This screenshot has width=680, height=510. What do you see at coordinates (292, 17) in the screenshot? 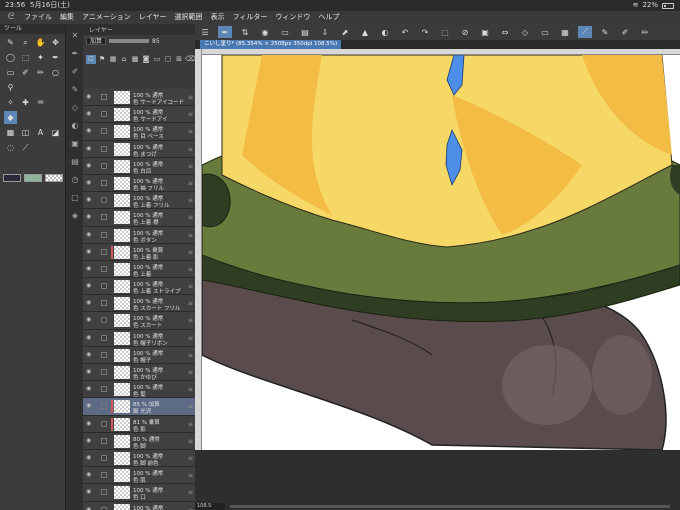
I see `menu-window: ウィンドウ` at bounding box center [292, 17].